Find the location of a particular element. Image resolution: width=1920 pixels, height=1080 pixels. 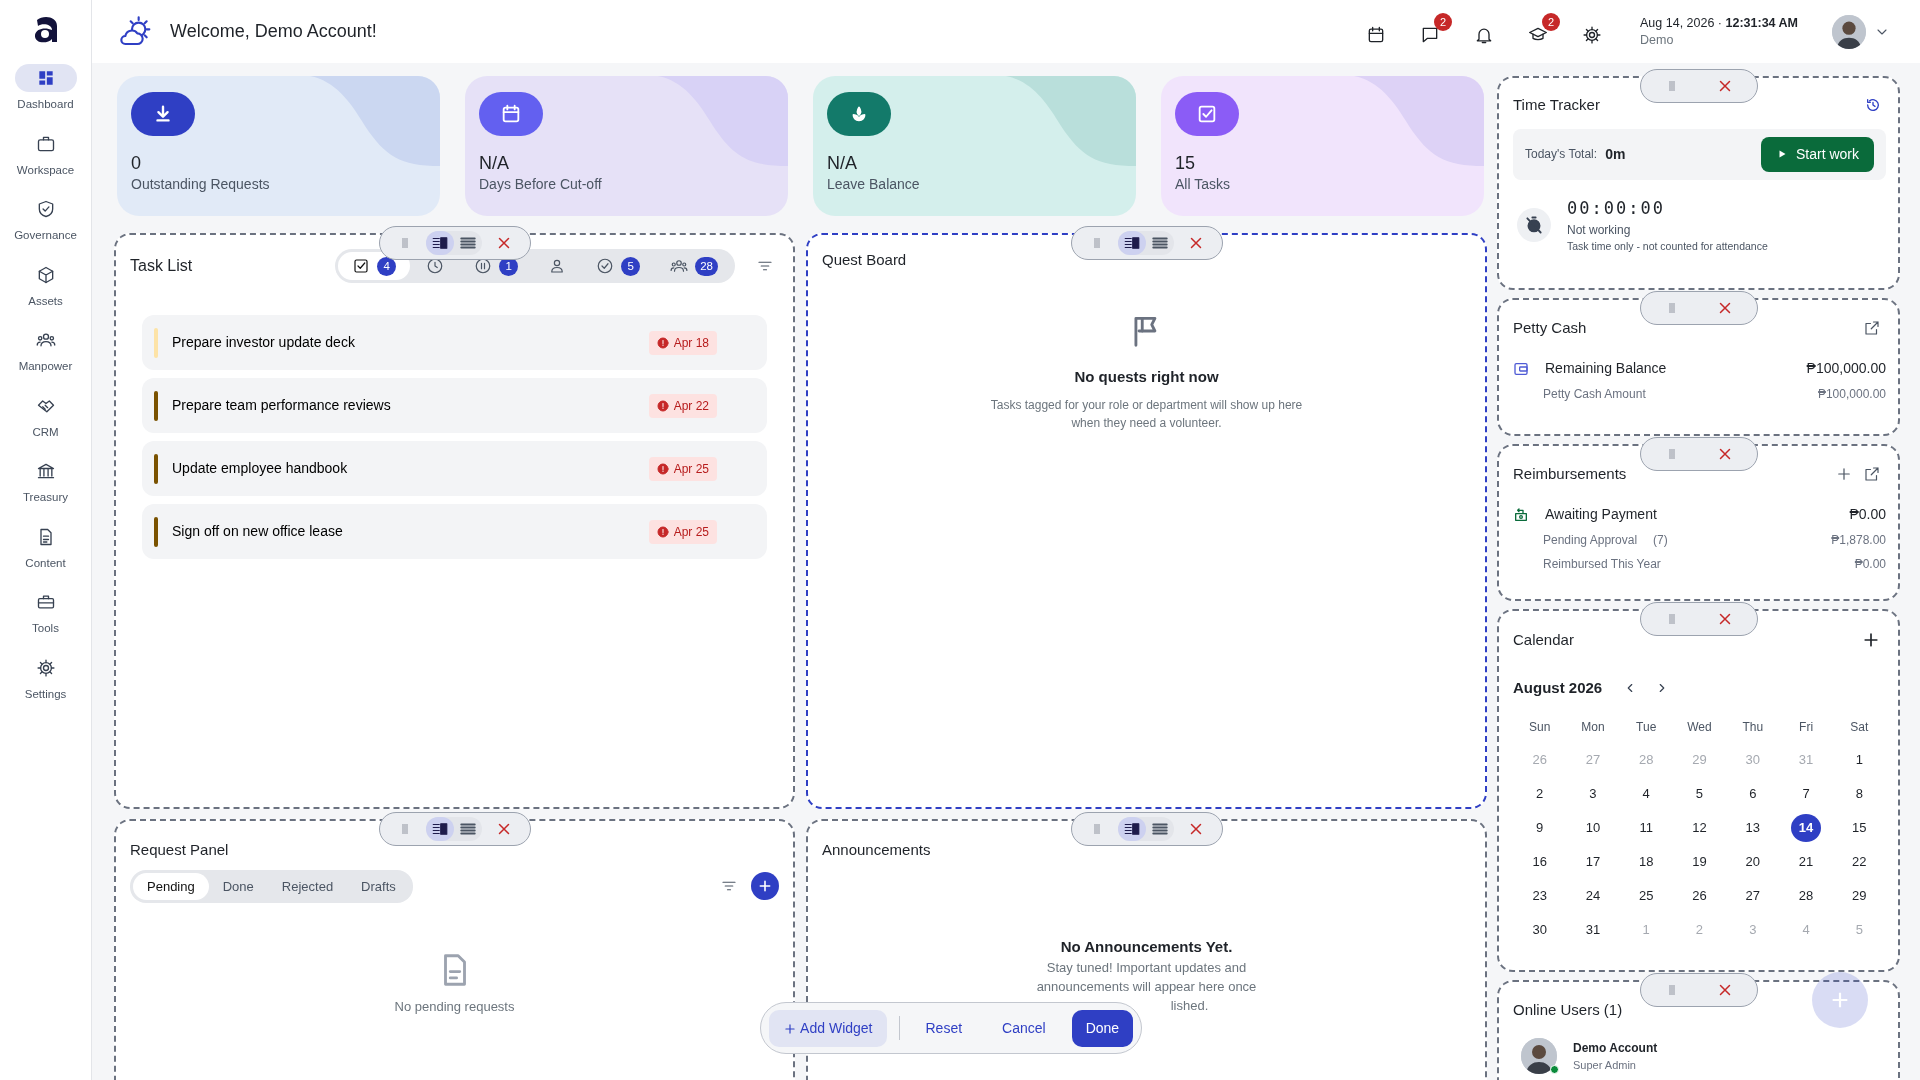

calendar-day: 9 is located at coordinates (1539, 827).